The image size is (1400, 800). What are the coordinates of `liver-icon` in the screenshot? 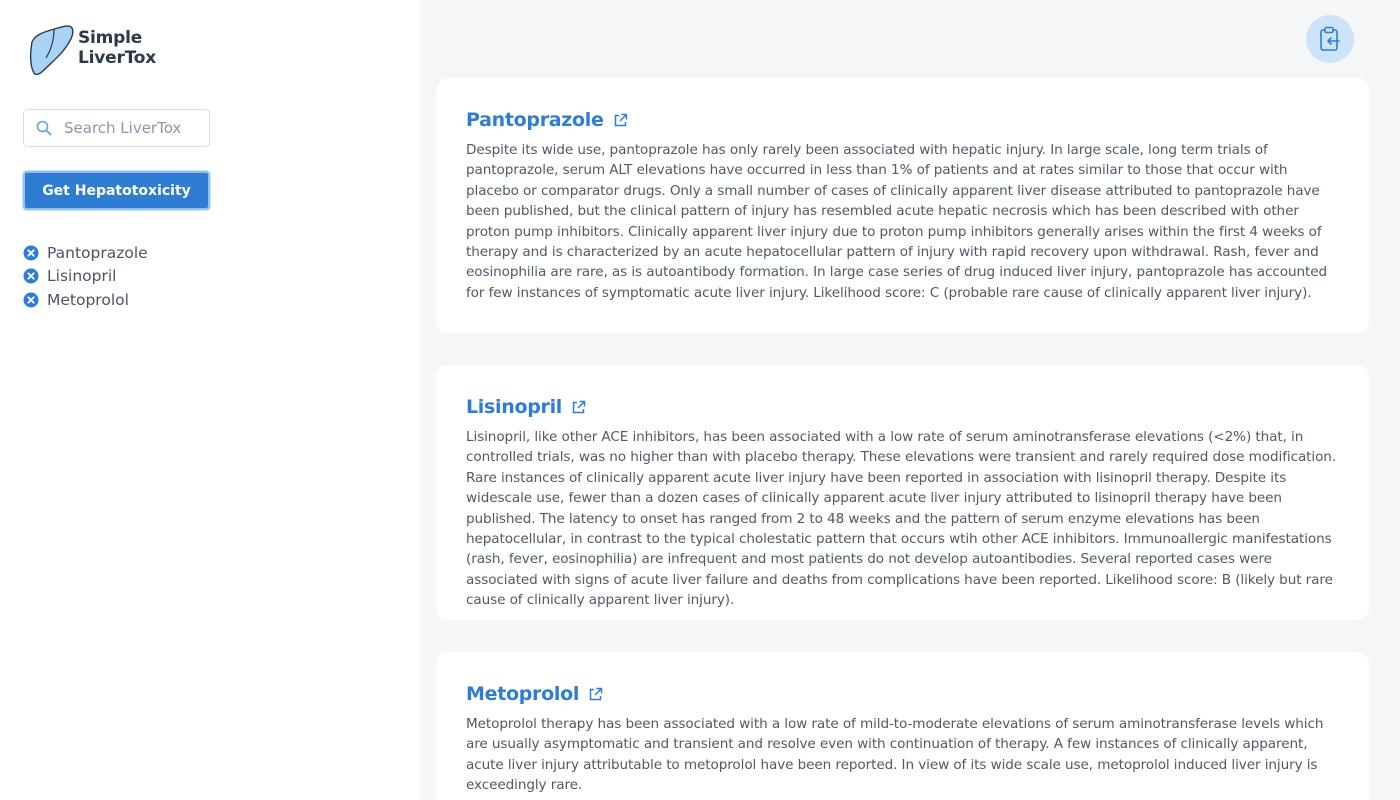 It's located at (51, 50).